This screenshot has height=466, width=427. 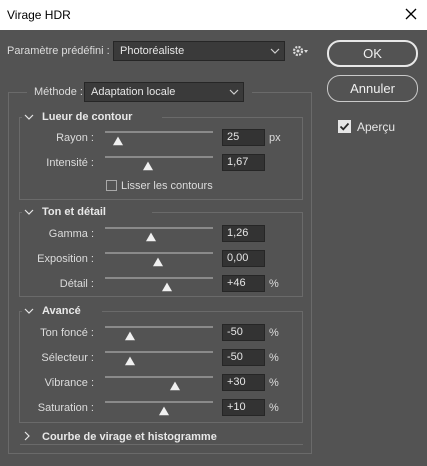 What do you see at coordinates (75, 138) in the screenshot?
I see `slider-label: Rayon :` at bounding box center [75, 138].